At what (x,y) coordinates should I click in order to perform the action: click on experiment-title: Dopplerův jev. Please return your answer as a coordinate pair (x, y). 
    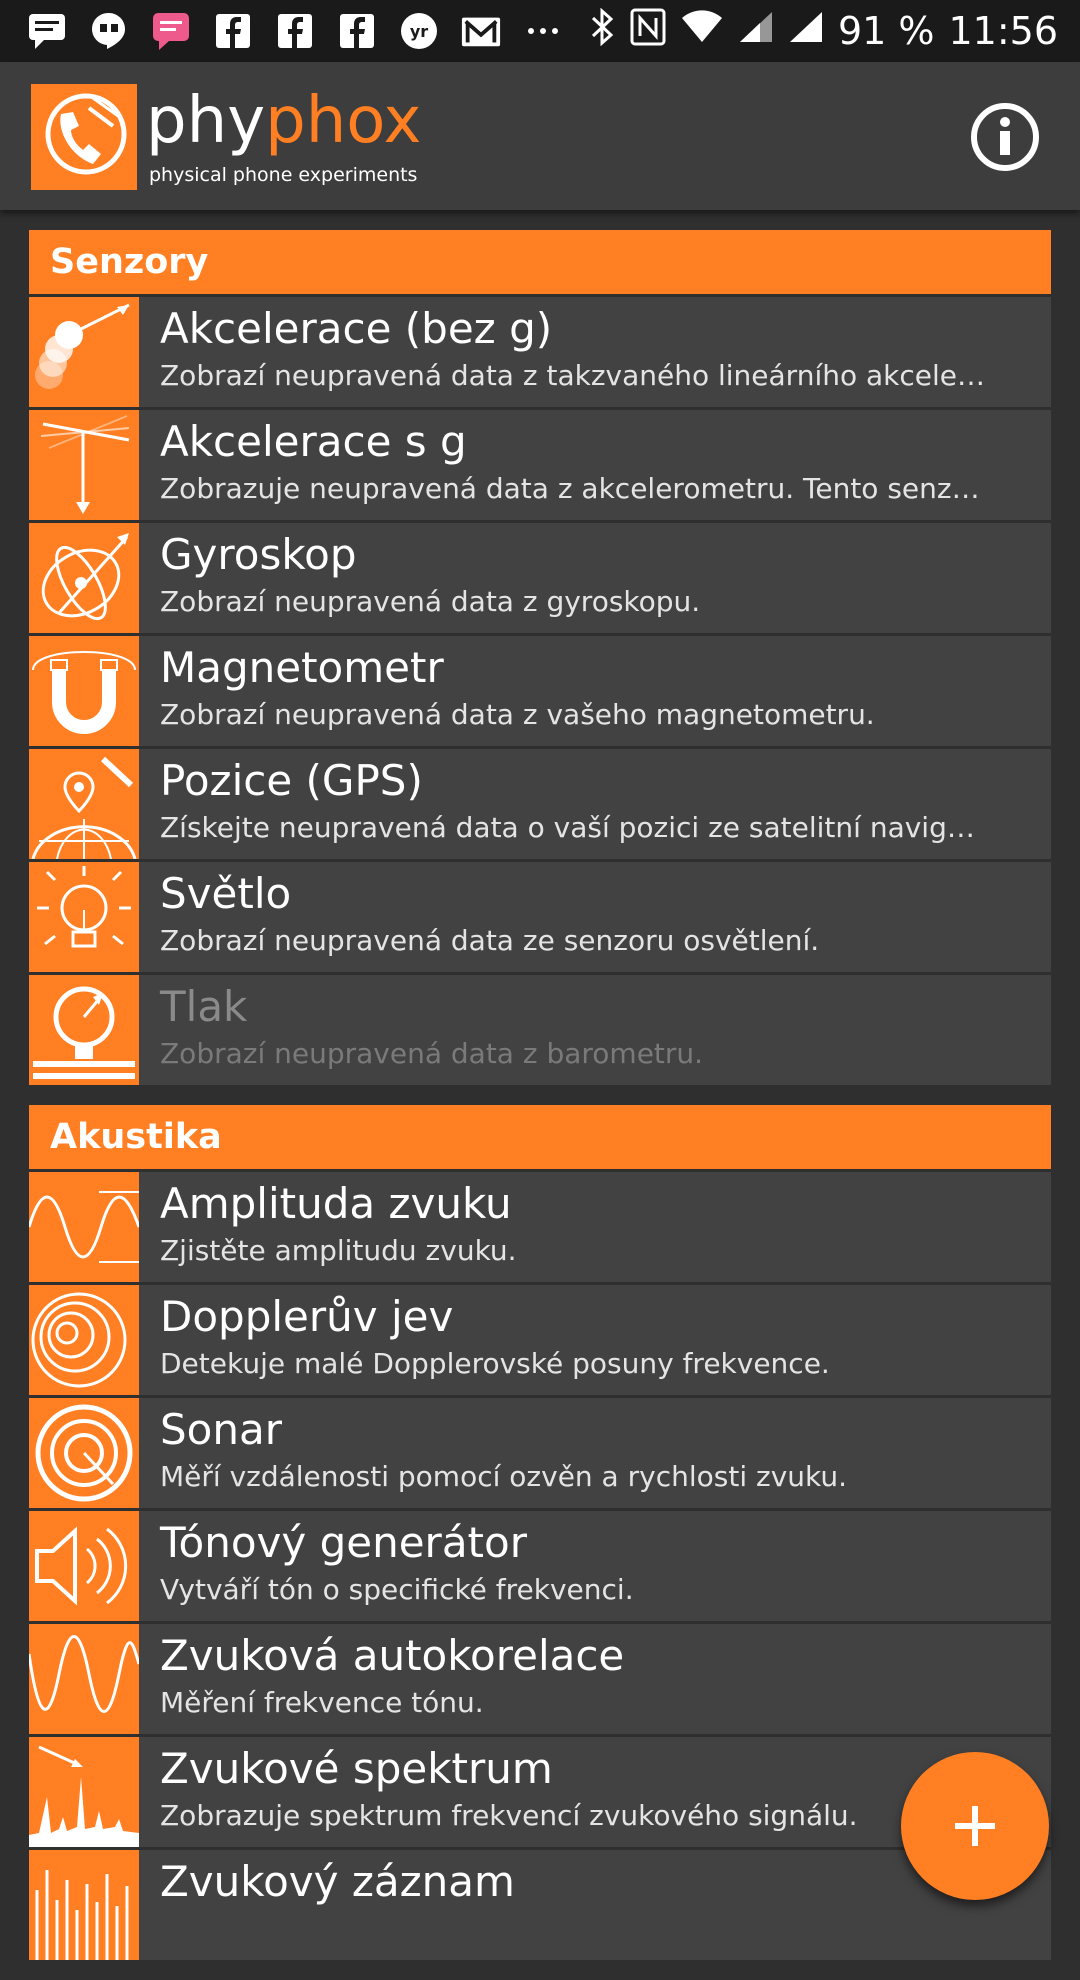
    Looking at the image, I should click on (307, 1316).